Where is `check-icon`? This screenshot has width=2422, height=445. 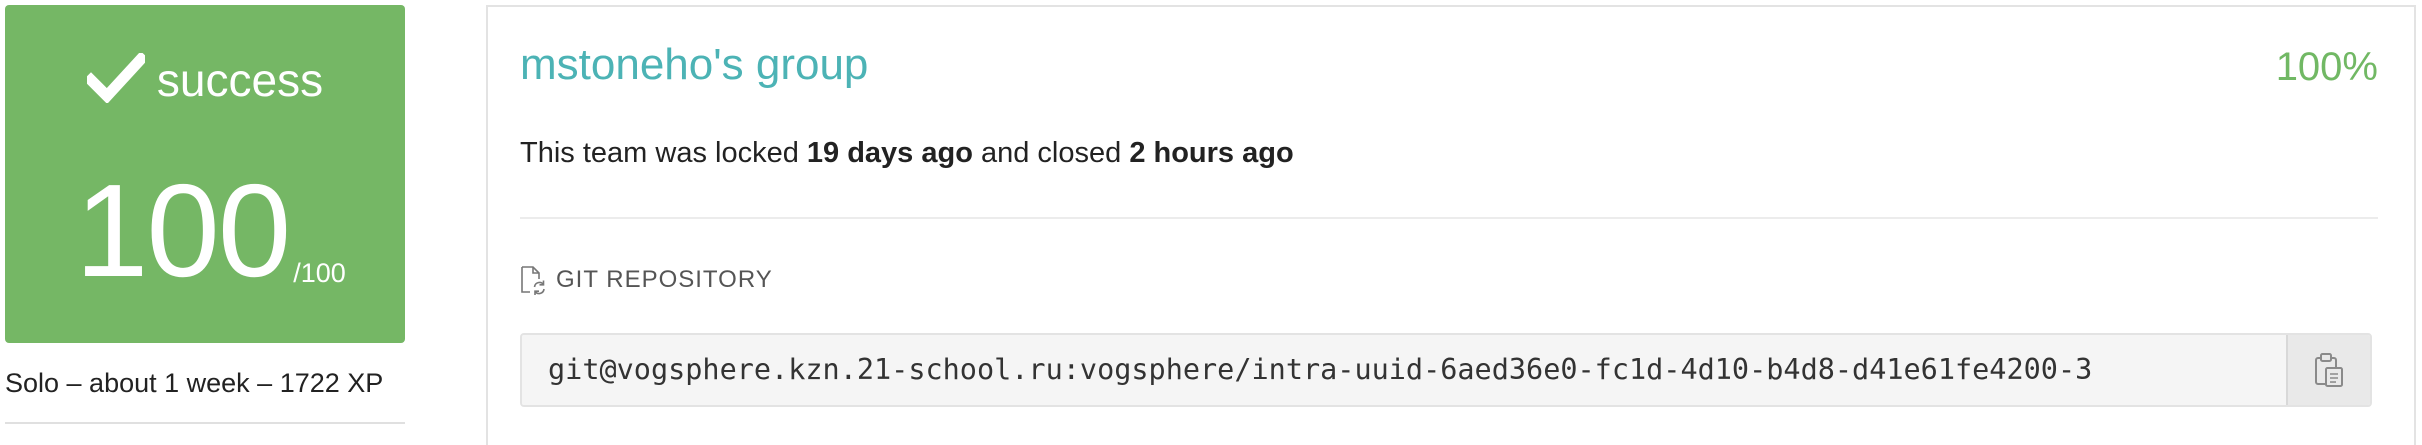
check-icon is located at coordinates (115, 78).